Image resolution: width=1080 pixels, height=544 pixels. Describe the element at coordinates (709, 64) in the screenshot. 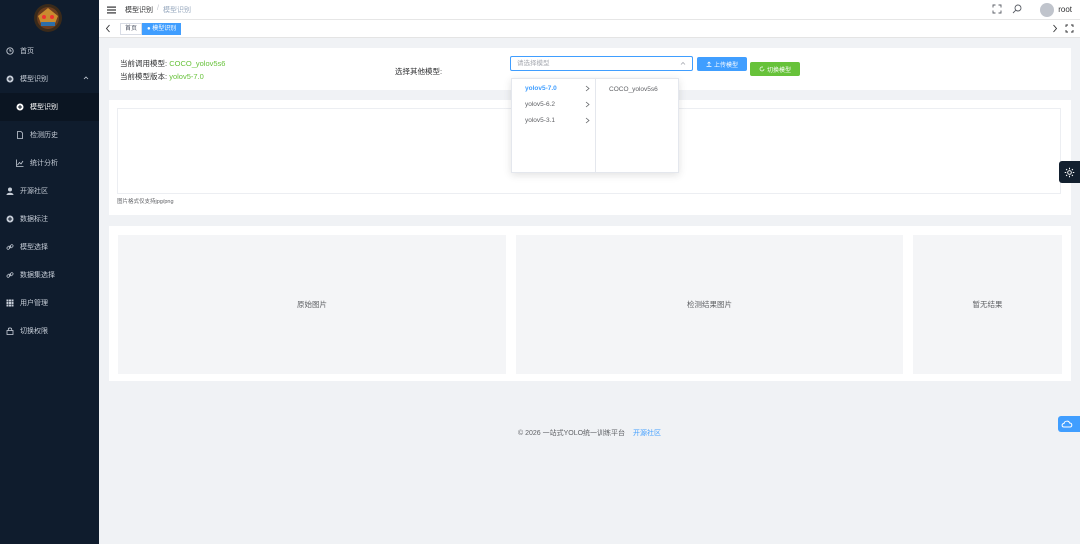

I see `upload-icon` at that location.